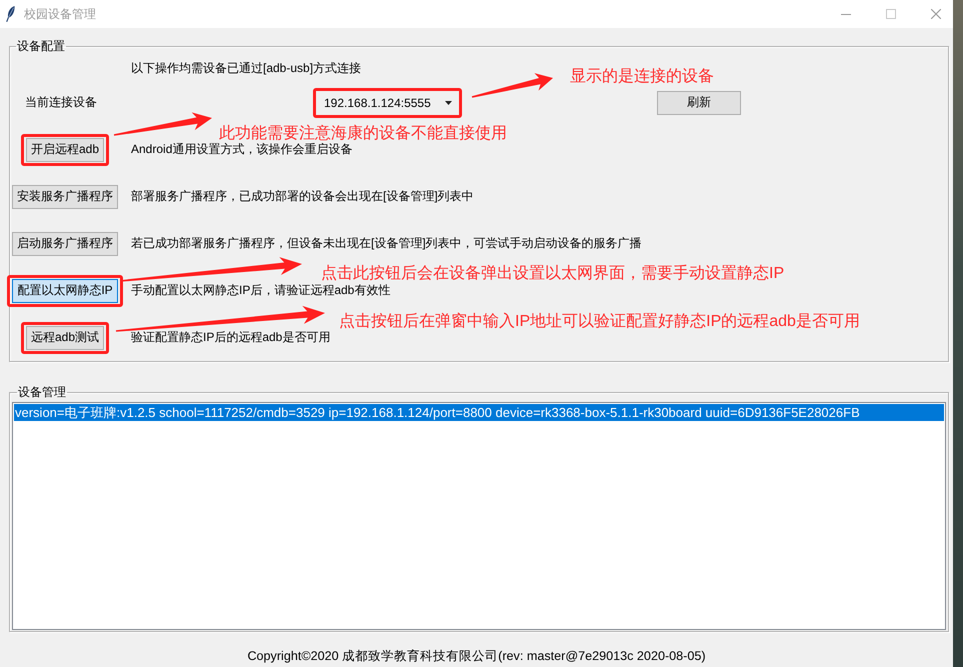  I want to click on action-description: 若已成功部署服务广播程序，但设备未出现在[设备管理]列表中，可尝试手动启动设备的服务广播, so click(386, 243).